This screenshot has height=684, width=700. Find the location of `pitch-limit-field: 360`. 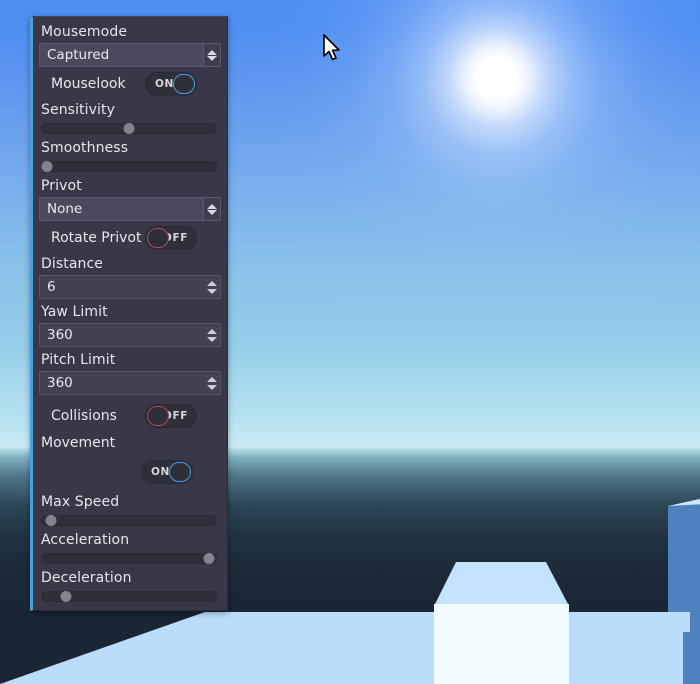

pitch-limit-field: 360 is located at coordinates (130, 383).